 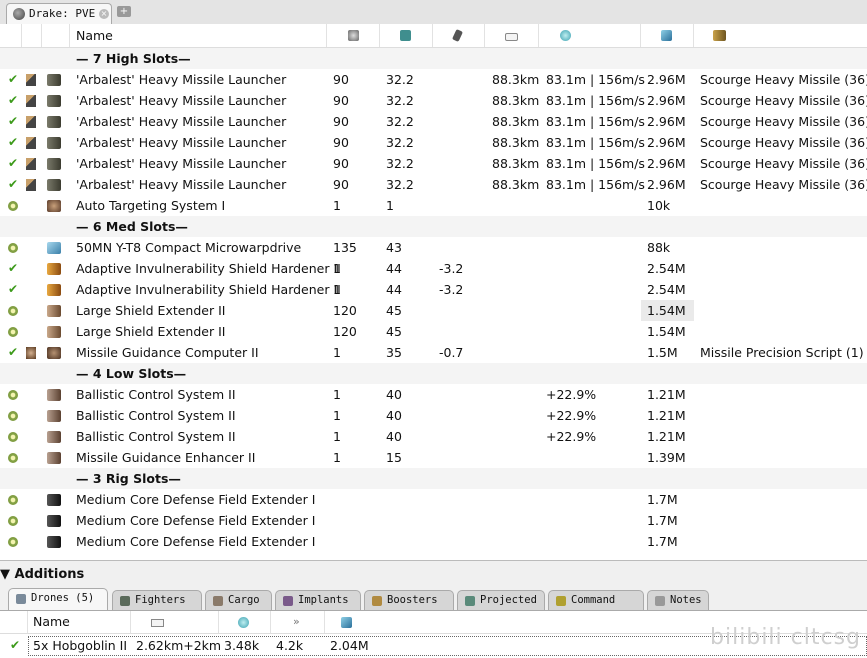 What do you see at coordinates (59, 13) in the screenshot?
I see `fit-tab: Drake: PVE ×` at bounding box center [59, 13].